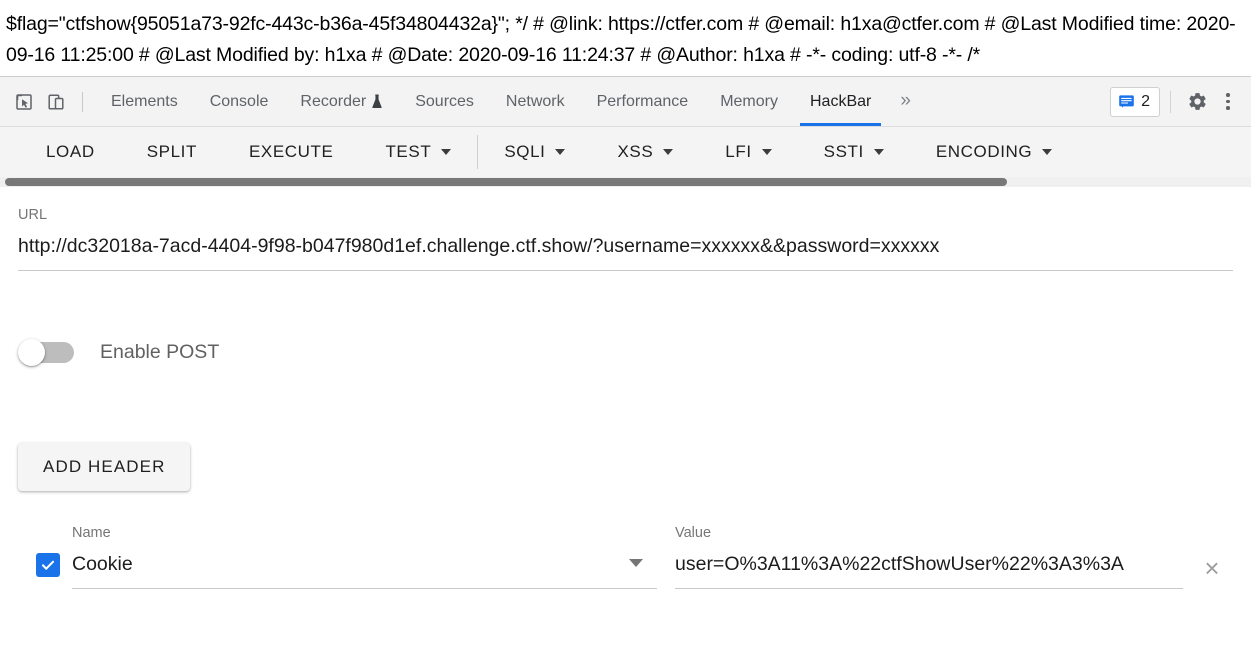  What do you see at coordinates (1228, 102) in the screenshot?
I see `kebab-menu-icon` at bounding box center [1228, 102].